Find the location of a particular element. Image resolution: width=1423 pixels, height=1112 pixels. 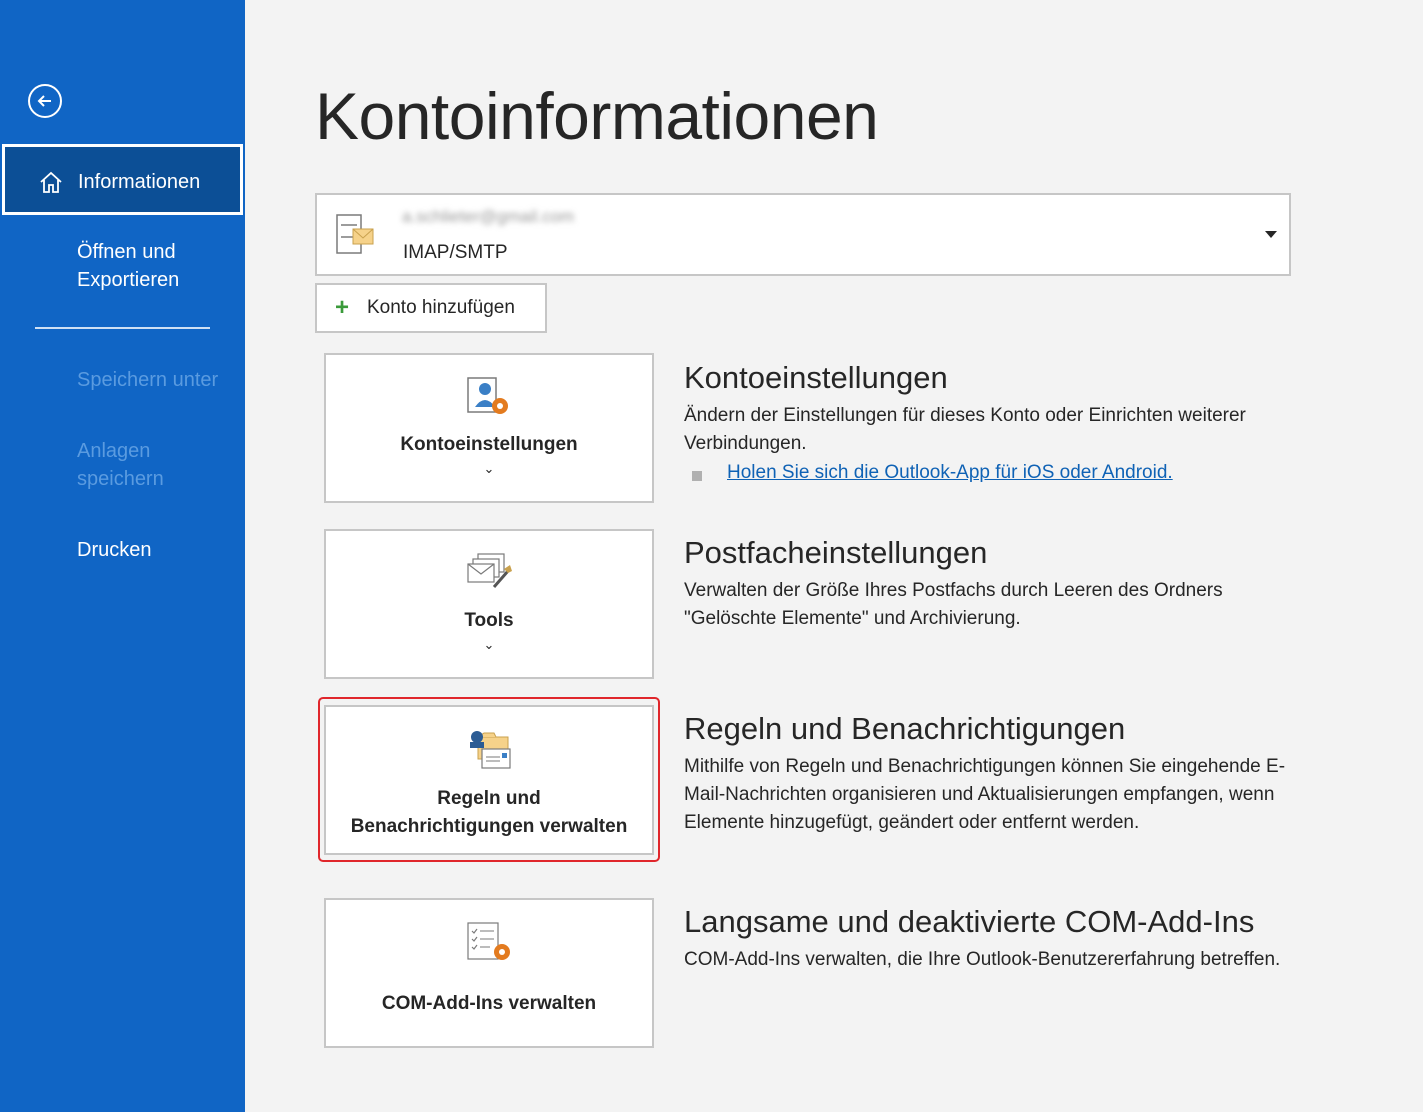

nav-item-label: Drucken is located at coordinates (114, 550).